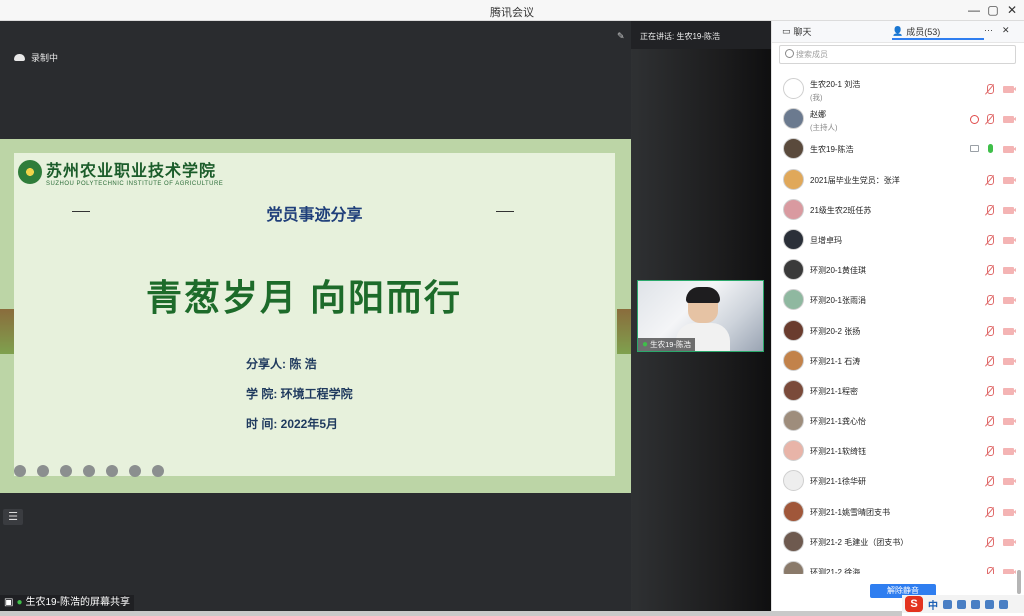 The height and width of the screenshot is (616, 1024). Describe the element at coordinates (703, 295) in the screenshot. I see `participant-hair` at that location.